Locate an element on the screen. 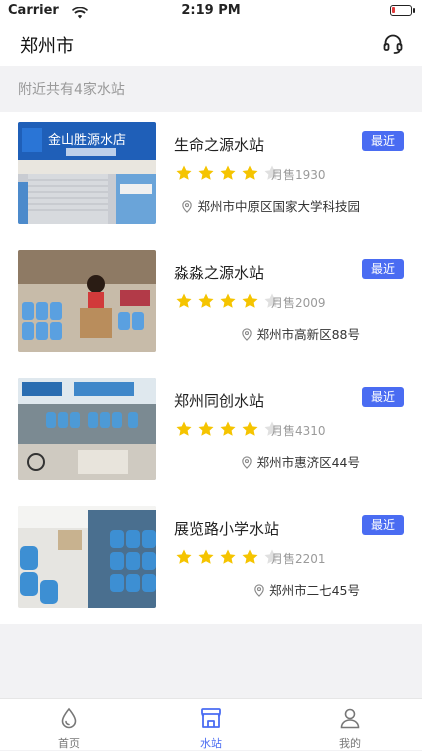 The image size is (422, 751). station-address-text: 郑州市二七45号 is located at coordinates (314, 590).